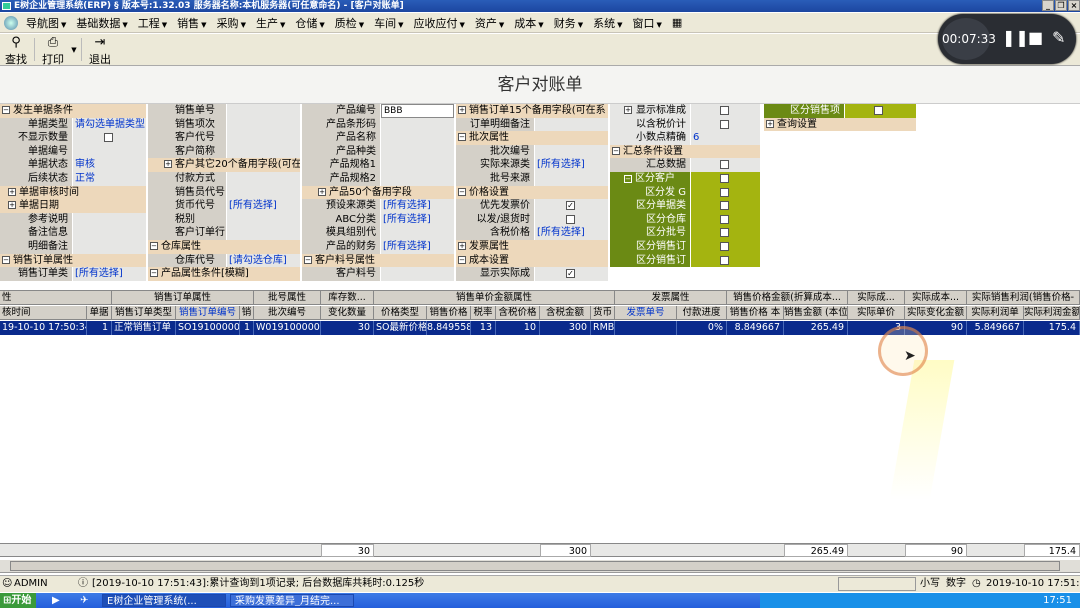  I want to click on group-customer-fields: + 客户其它20个备用字段(可在, so click(224, 165).